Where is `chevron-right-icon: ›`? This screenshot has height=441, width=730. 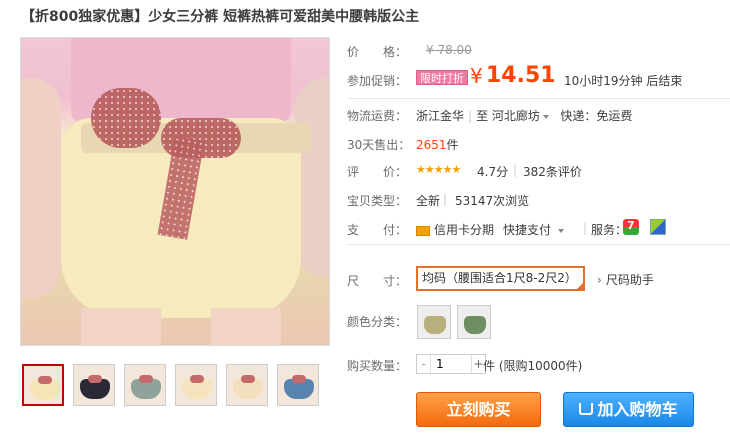 chevron-right-icon: › is located at coordinates (599, 280).